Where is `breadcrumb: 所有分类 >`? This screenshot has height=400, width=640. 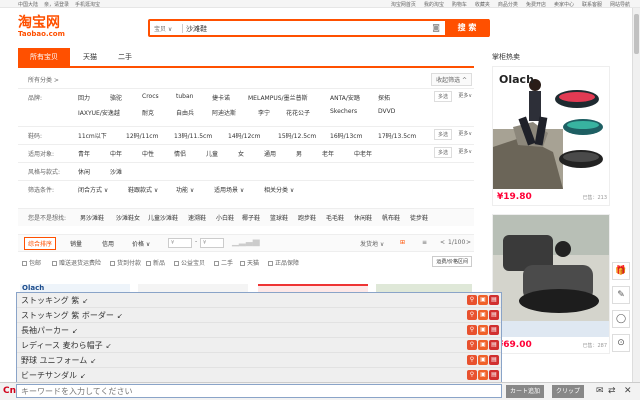
breadcrumb: 所有分类 > is located at coordinates (43, 79).